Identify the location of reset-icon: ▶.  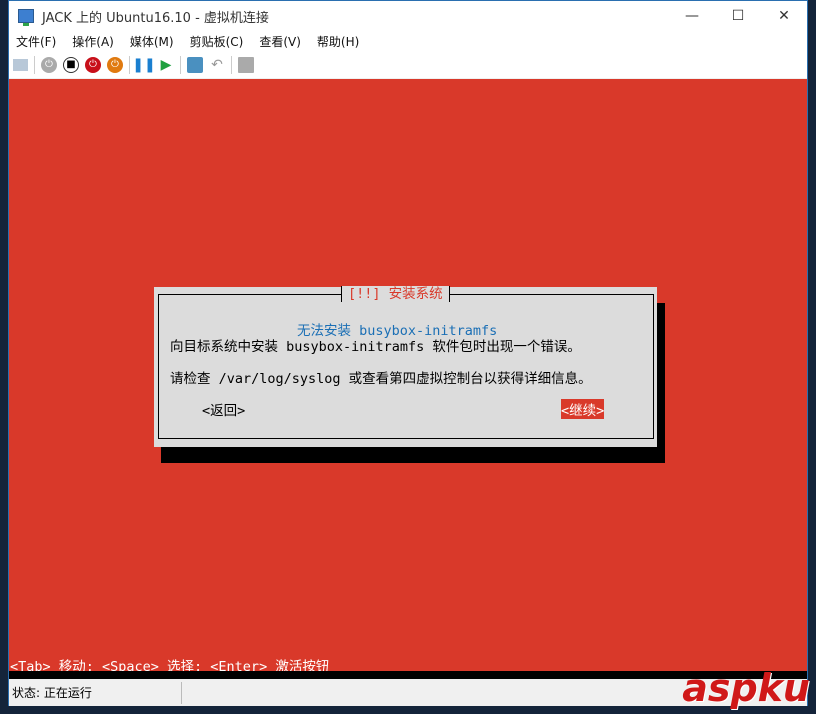
(166, 65).